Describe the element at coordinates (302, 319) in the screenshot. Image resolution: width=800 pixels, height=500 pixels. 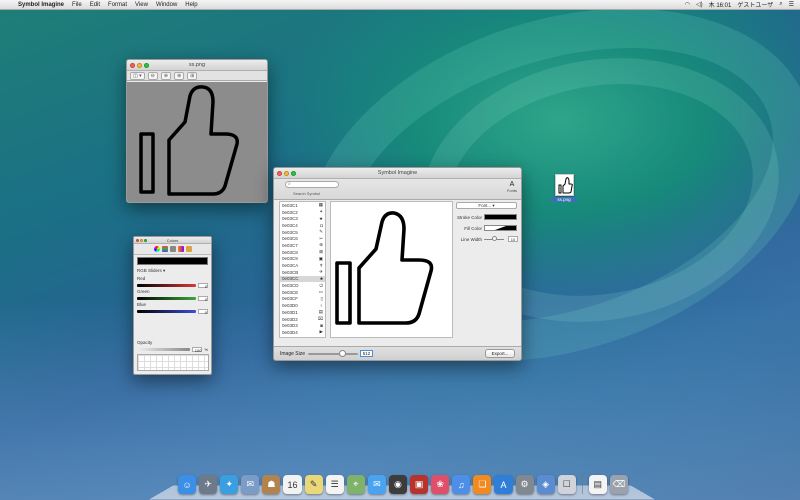
I see `symbol-list-item: 0e03D2 ⌧` at that location.